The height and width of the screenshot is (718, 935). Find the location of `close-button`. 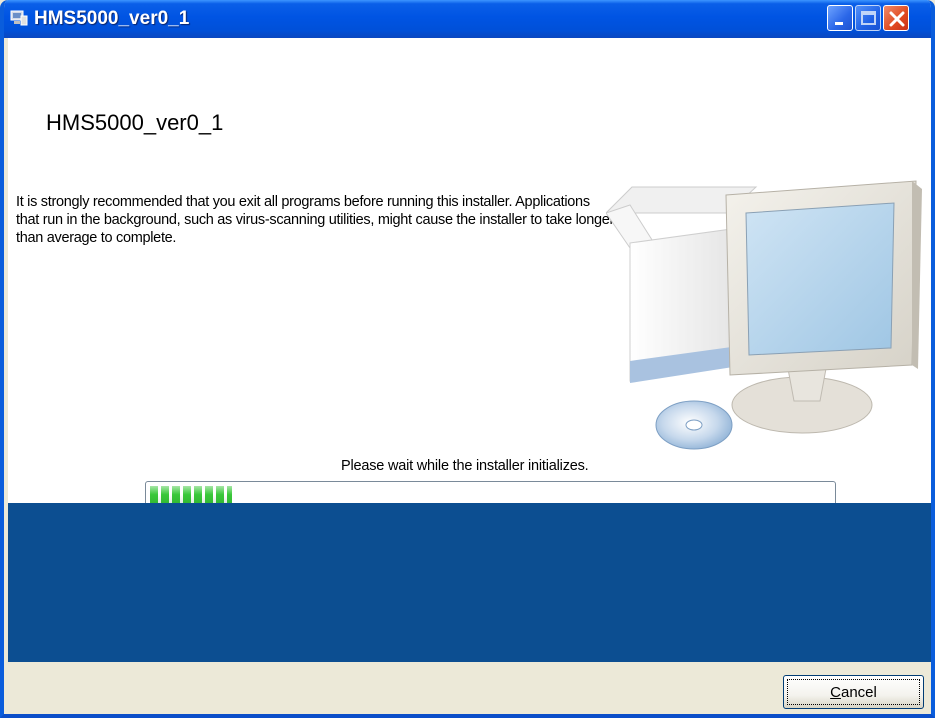

close-button is located at coordinates (896, 18).